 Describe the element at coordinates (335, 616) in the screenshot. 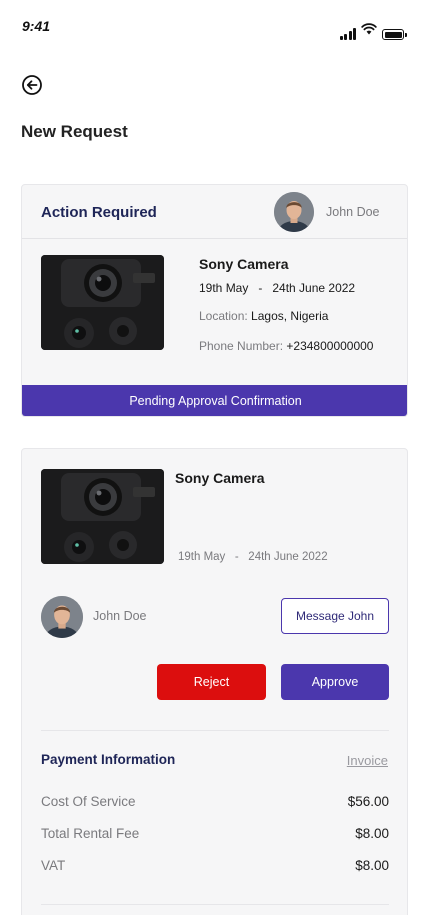

I see `message-button: Message John` at that location.